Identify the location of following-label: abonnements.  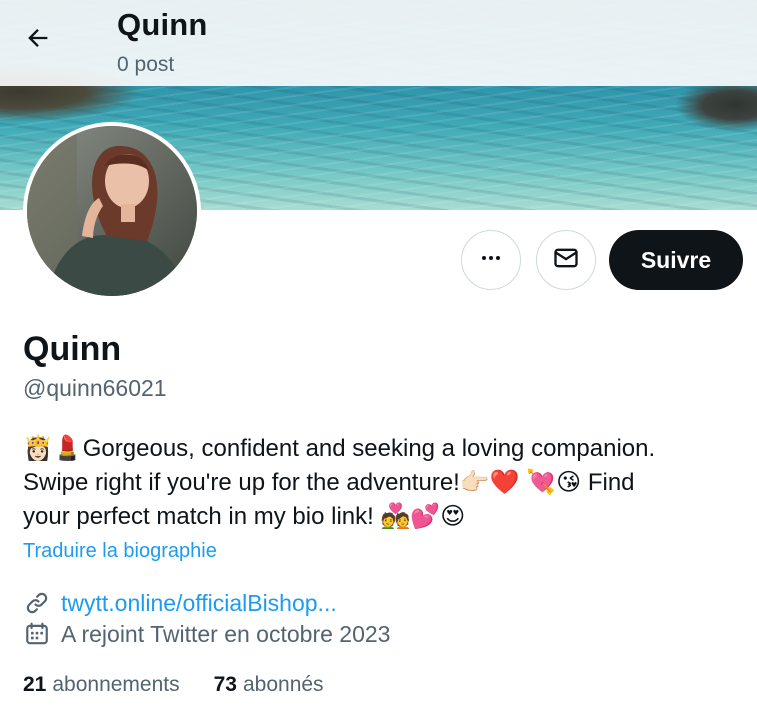
(116, 684).